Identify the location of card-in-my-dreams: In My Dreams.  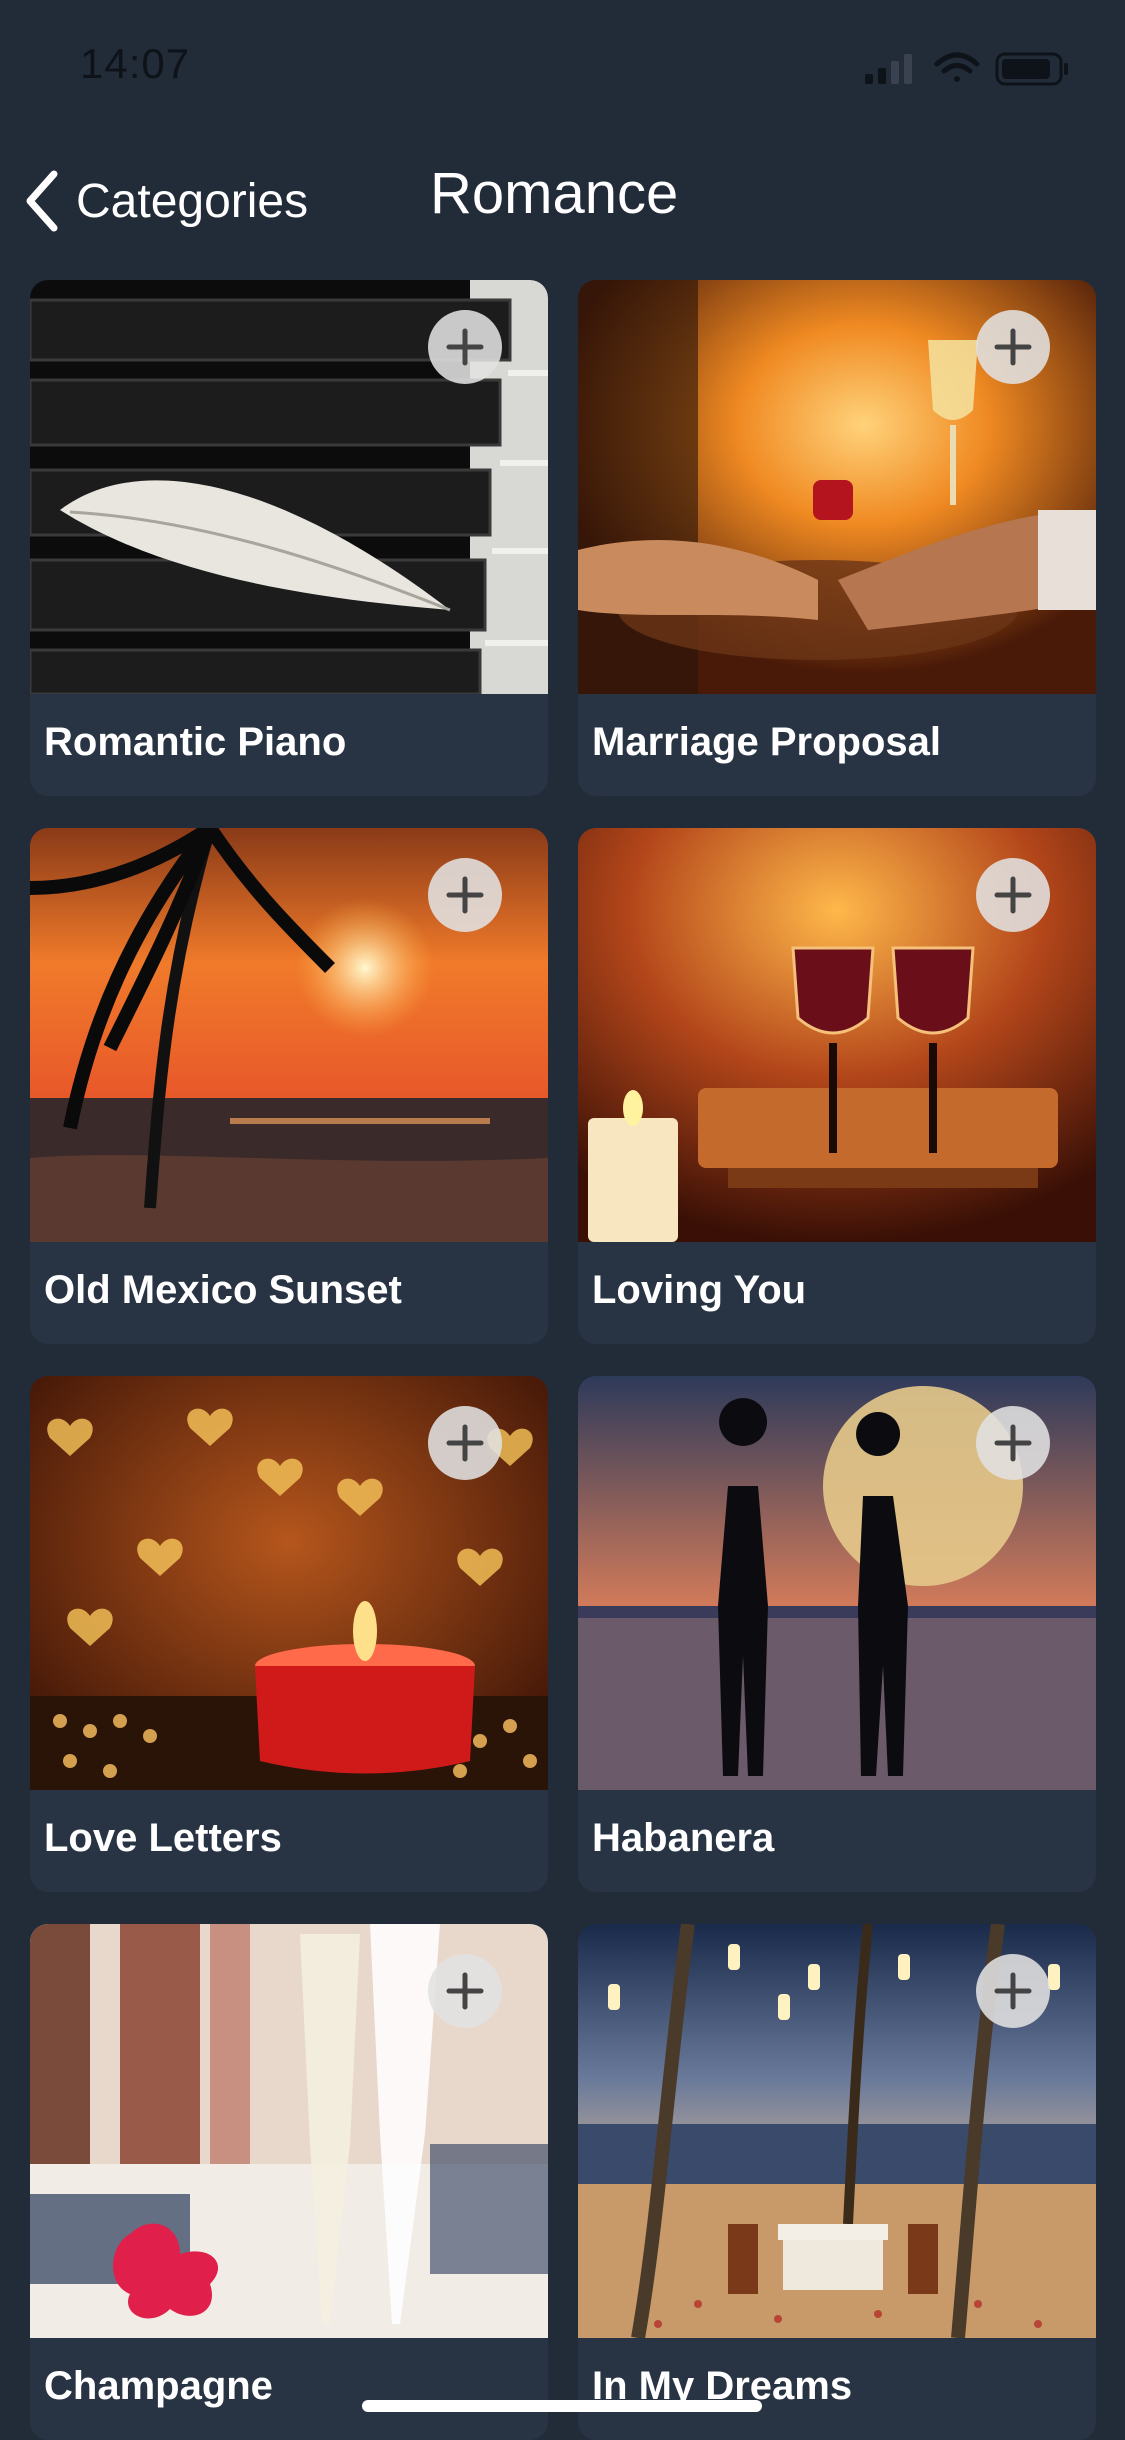
(837, 2182).